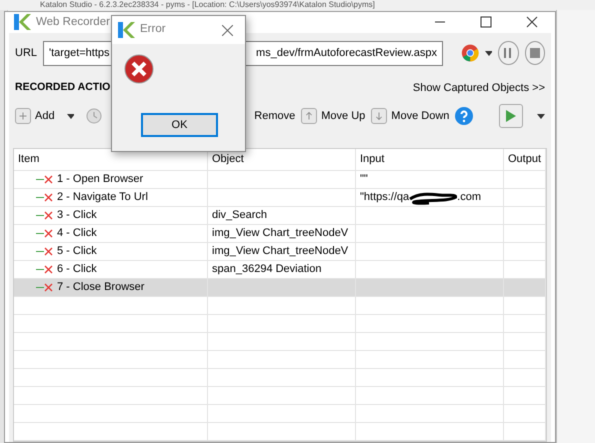 Image resolution: width=595 pixels, height=443 pixels. I want to click on window-title: Web Recorder, so click(73, 22).